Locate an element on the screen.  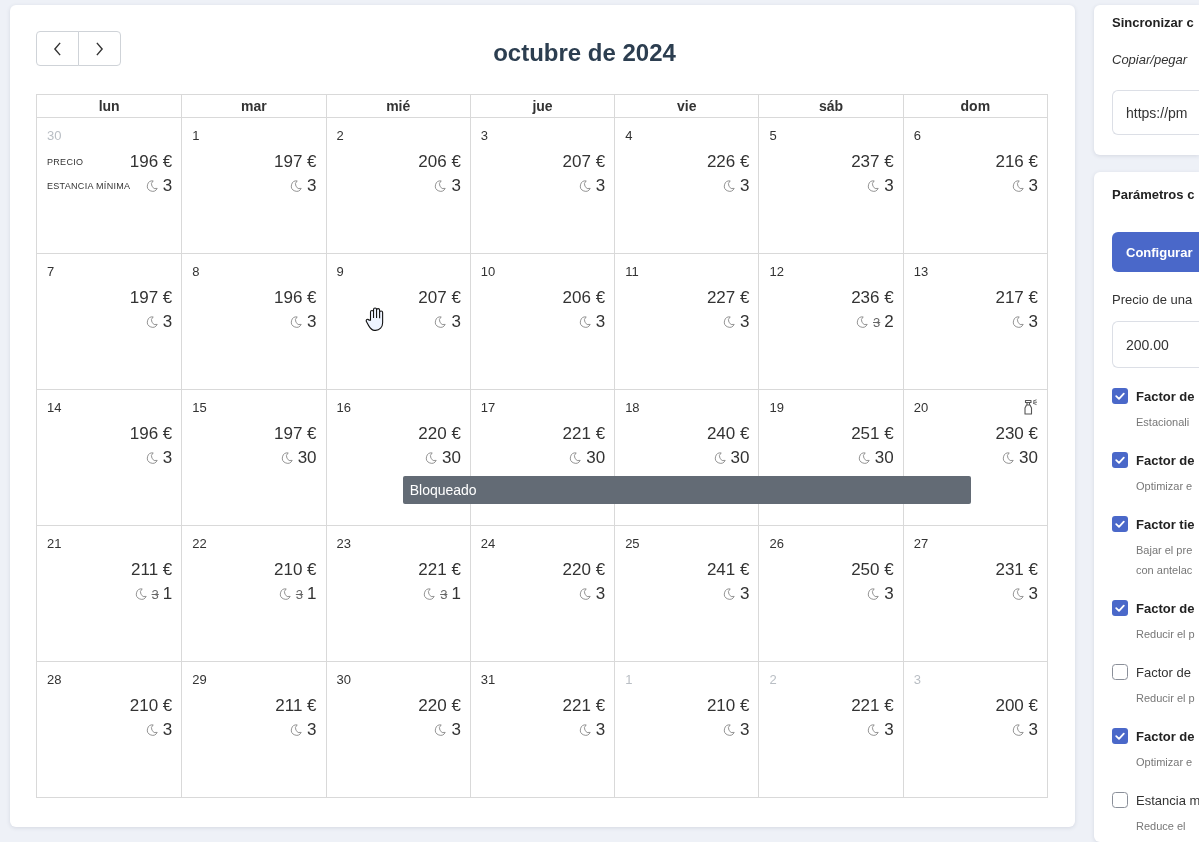
day-number: 12 is located at coordinates (776, 272).